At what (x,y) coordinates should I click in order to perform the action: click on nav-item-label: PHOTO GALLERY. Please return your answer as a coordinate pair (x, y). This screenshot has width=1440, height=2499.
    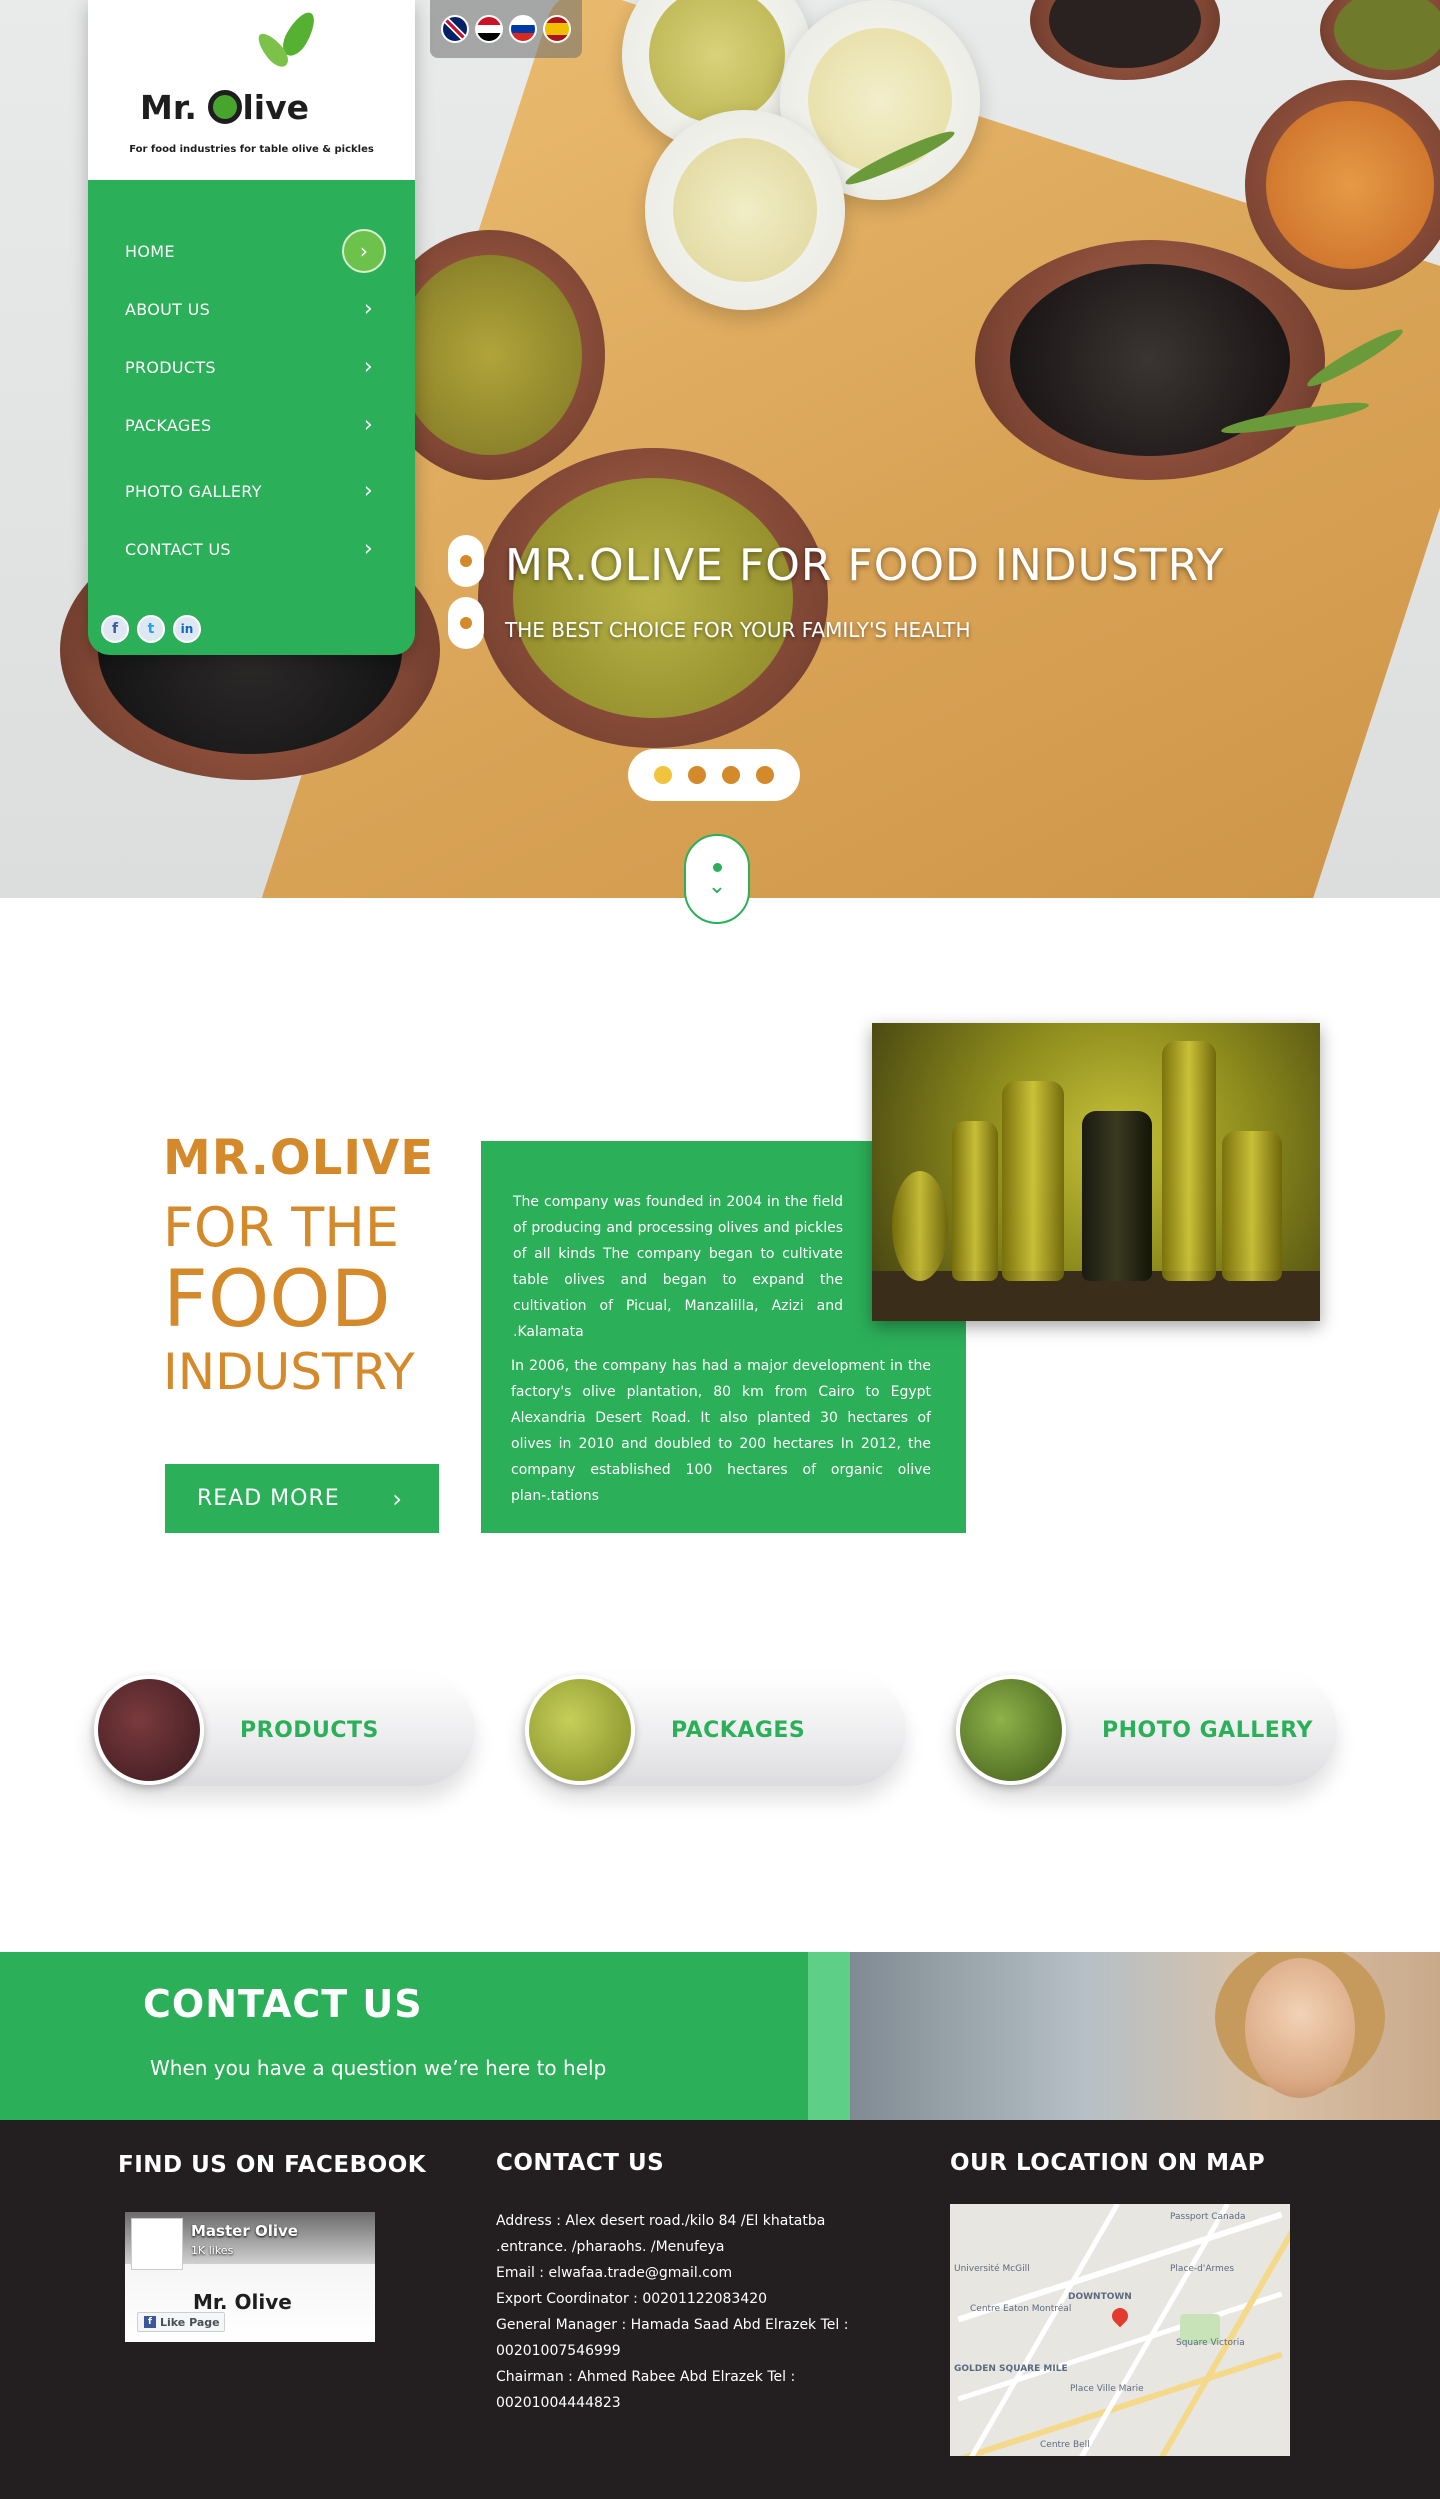
    Looking at the image, I should click on (193, 491).